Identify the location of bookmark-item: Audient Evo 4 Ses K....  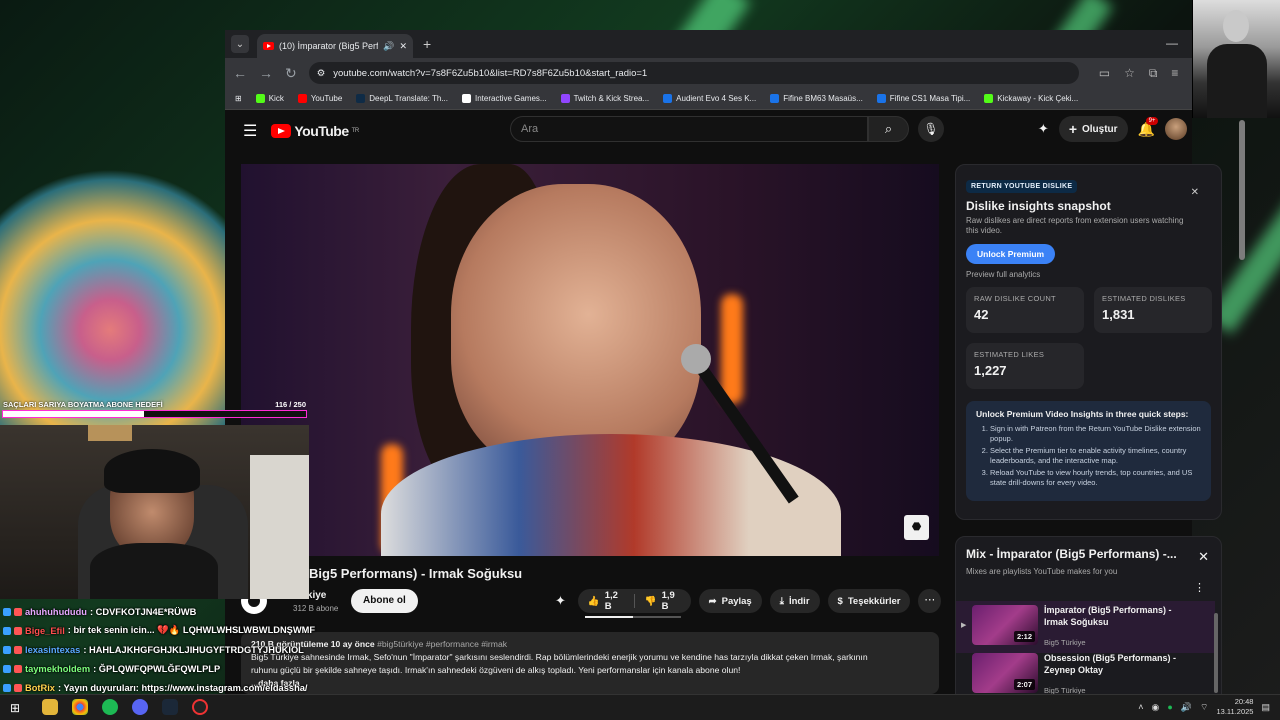
(709, 98).